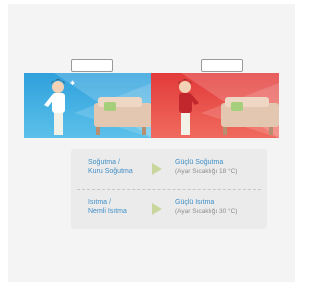 The image size is (320, 288). What do you see at coordinates (195, 202) in the screenshot?
I see `result-title: Güçlü Isıtma` at bounding box center [195, 202].